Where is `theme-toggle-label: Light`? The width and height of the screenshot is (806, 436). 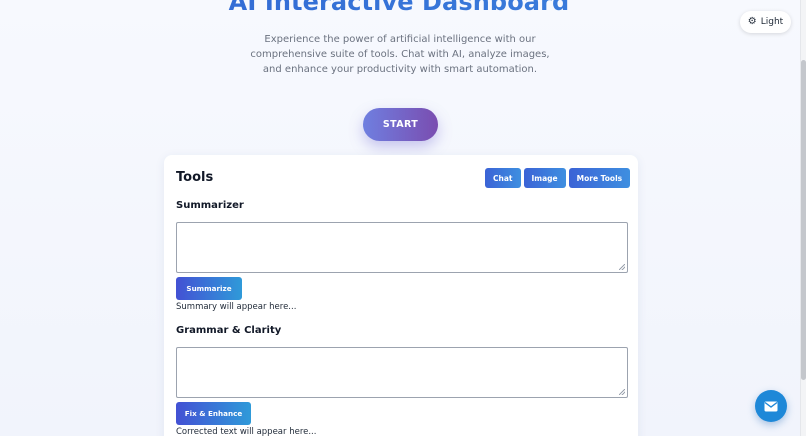
theme-toggle-label: Light is located at coordinates (772, 22).